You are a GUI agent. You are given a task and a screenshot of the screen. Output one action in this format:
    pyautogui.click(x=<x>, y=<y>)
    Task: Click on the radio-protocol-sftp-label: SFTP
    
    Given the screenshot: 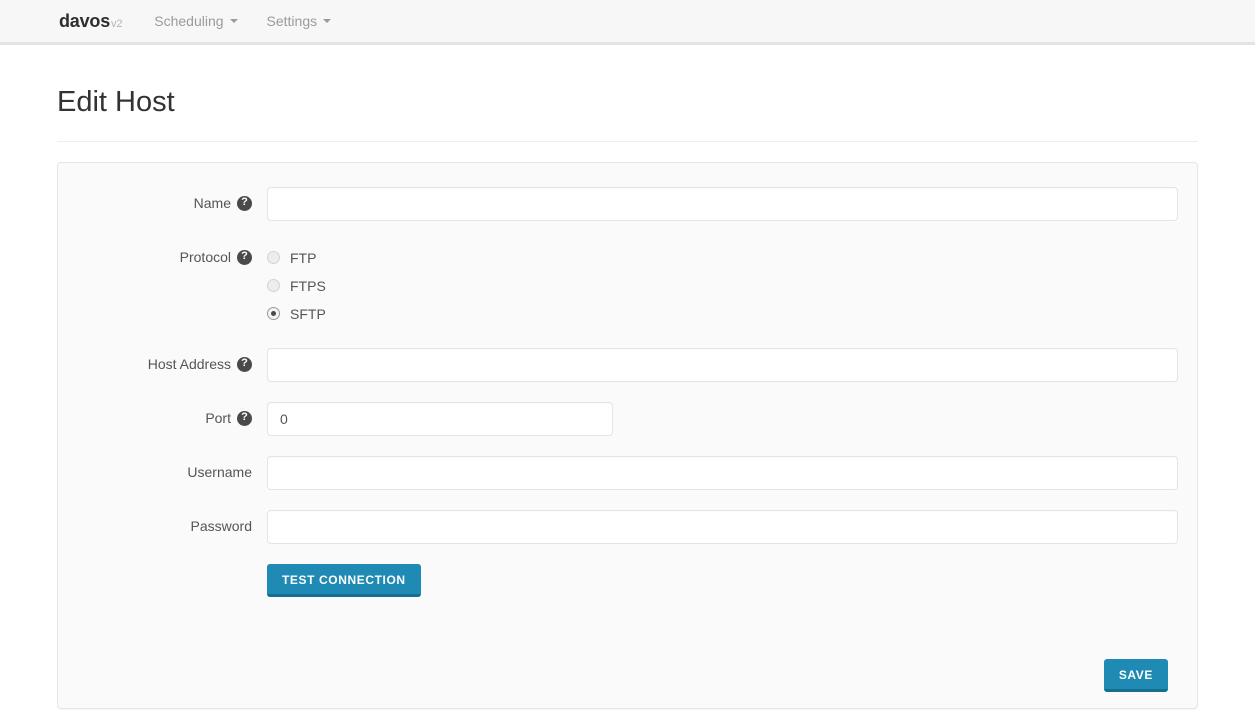 What is the action you would take?
    pyautogui.click(x=308, y=313)
    